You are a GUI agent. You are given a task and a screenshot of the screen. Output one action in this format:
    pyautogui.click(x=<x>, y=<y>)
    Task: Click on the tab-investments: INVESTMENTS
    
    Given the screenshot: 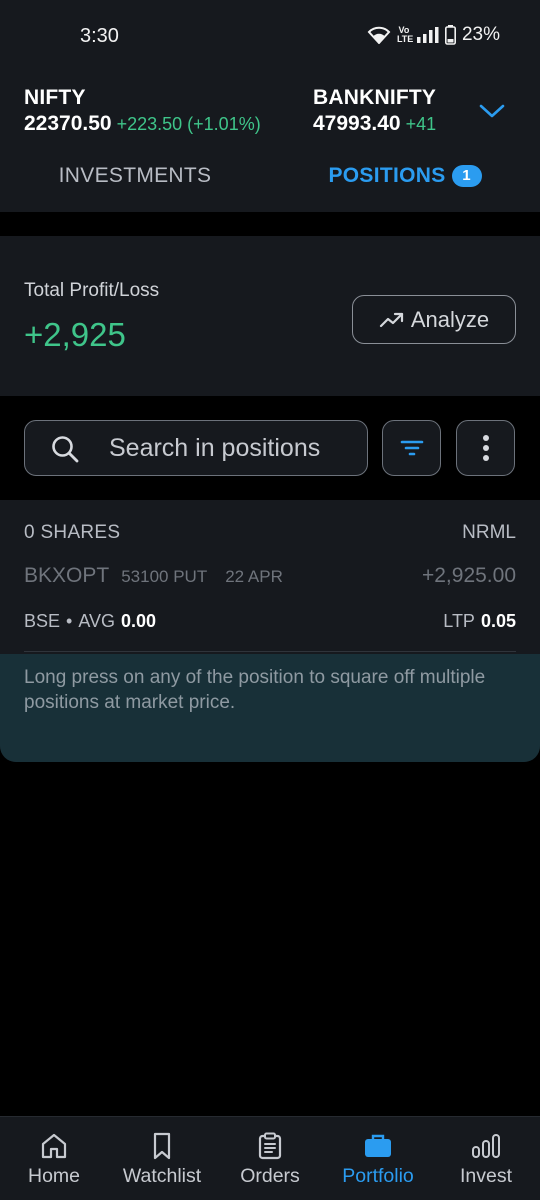 What is the action you would take?
    pyautogui.click(x=135, y=184)
    